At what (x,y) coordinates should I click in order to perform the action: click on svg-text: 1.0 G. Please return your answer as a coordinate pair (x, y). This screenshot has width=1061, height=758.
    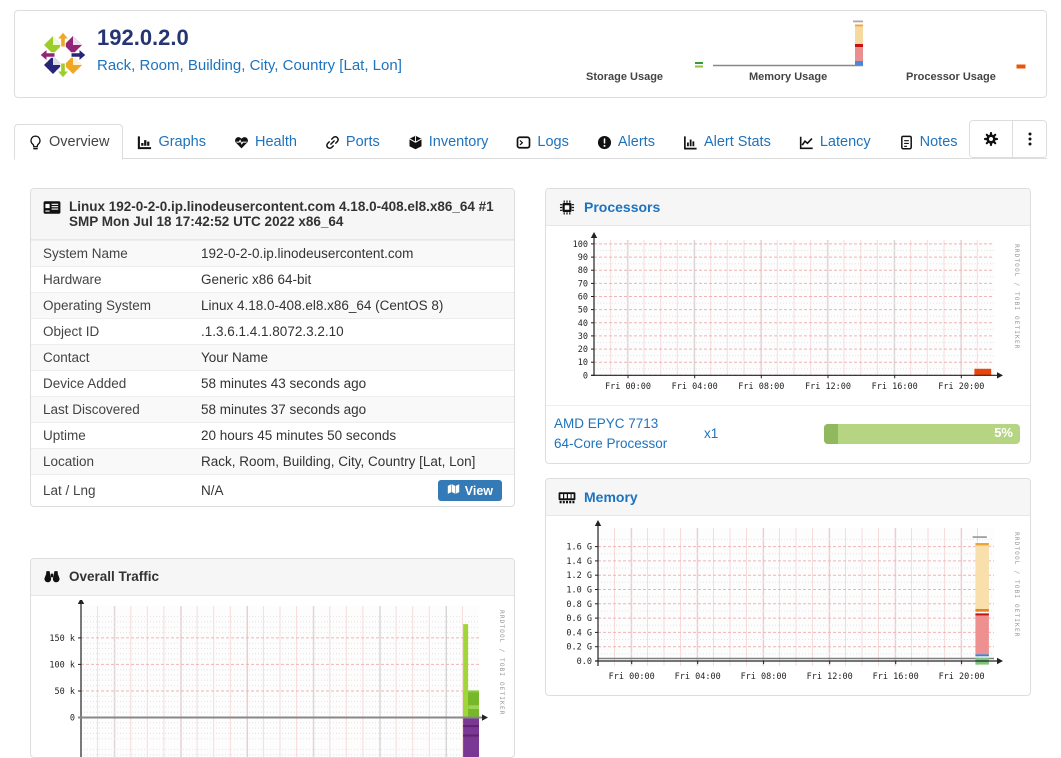
    Looking at the image, I should click on (579, 591).